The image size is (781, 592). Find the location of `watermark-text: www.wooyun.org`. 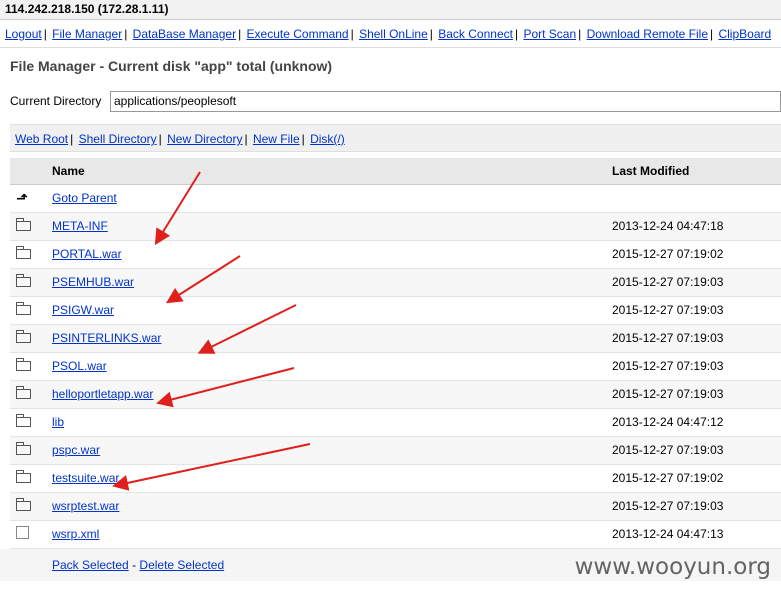

watermark-text: www.wooyun.org is located at coordinates (672, 567).